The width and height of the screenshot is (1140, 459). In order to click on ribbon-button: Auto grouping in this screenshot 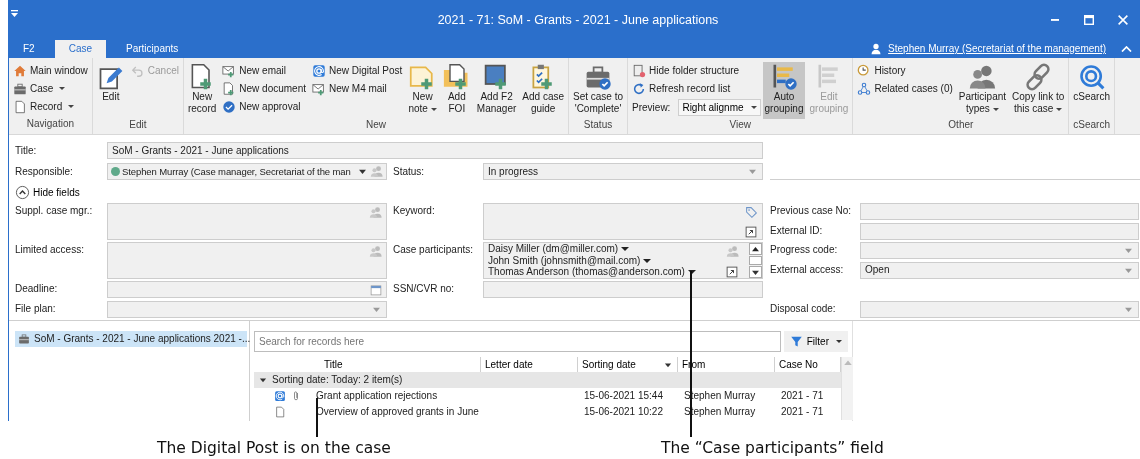, I will do `click(784, 90)`.